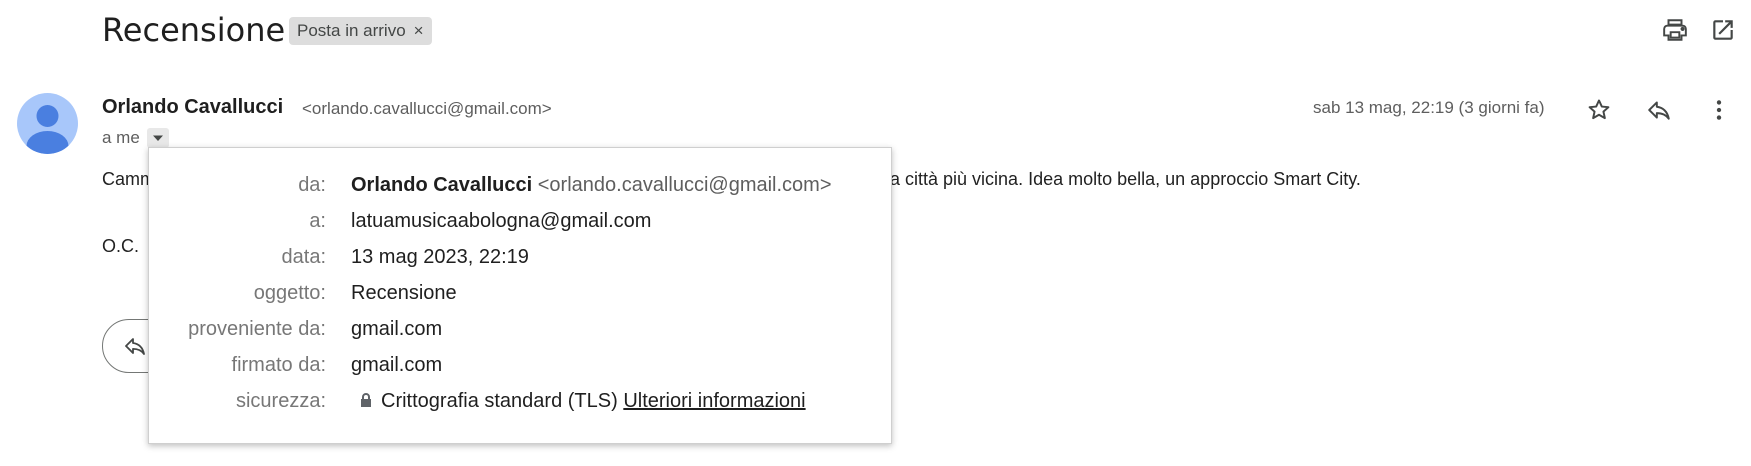  Describe the element at coordinates (499, 401) in the screenshot. I see `security-text: Crittografia standard (TLS)` at that location.